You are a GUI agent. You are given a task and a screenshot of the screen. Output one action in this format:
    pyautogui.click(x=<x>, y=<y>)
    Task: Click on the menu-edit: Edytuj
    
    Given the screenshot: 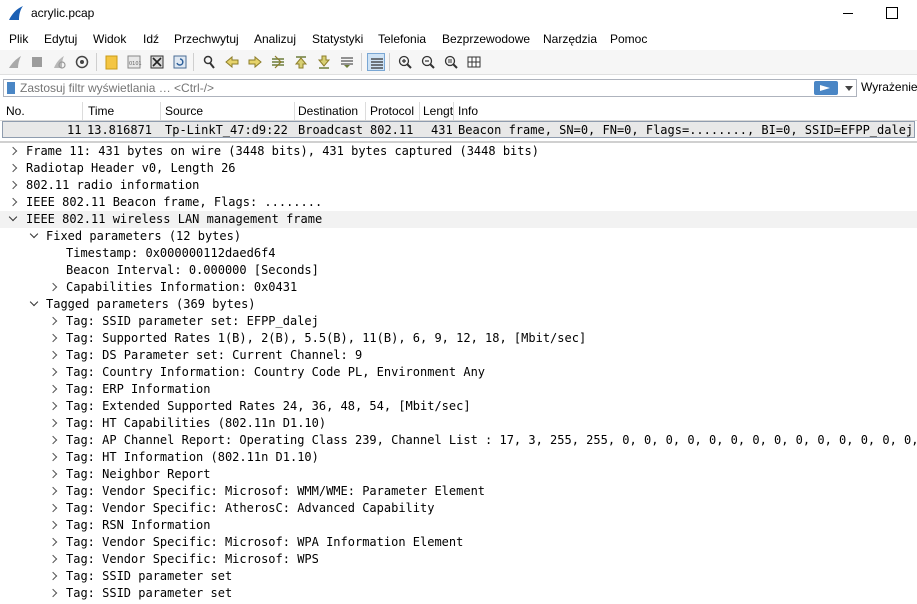 What is the action you would take?
    pyautogui.click(x=60, y=39)
    